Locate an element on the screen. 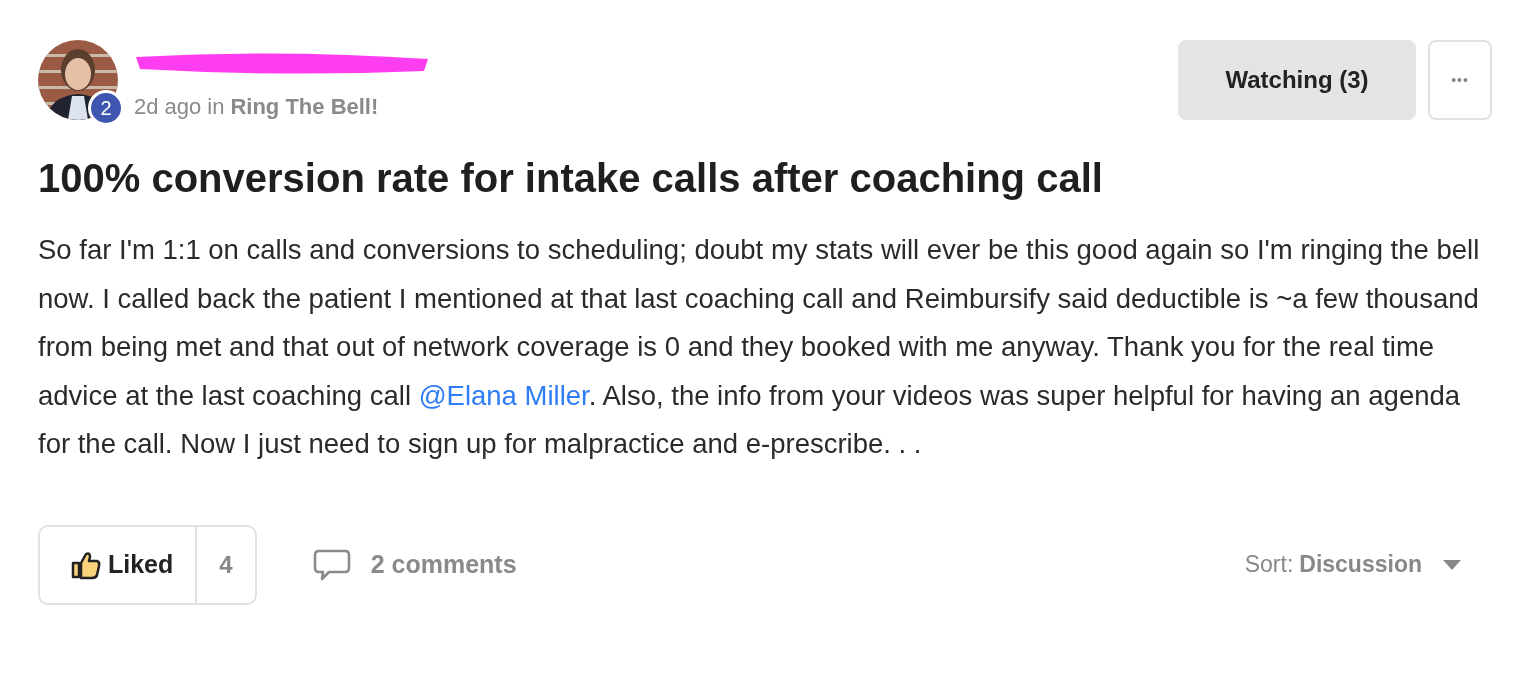 This screenshot has width=1540, height=674. caret-icon is located at coordinates (1452, 564).